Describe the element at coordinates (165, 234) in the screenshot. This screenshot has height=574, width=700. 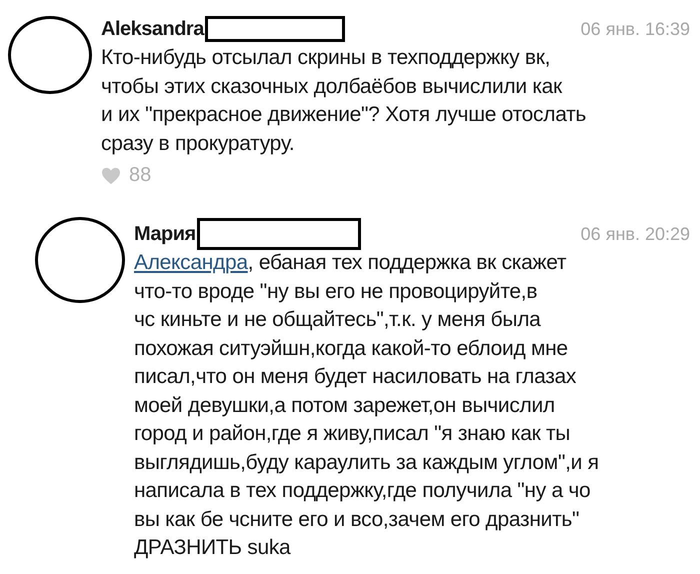
I see `author-name: Мария` at that location.